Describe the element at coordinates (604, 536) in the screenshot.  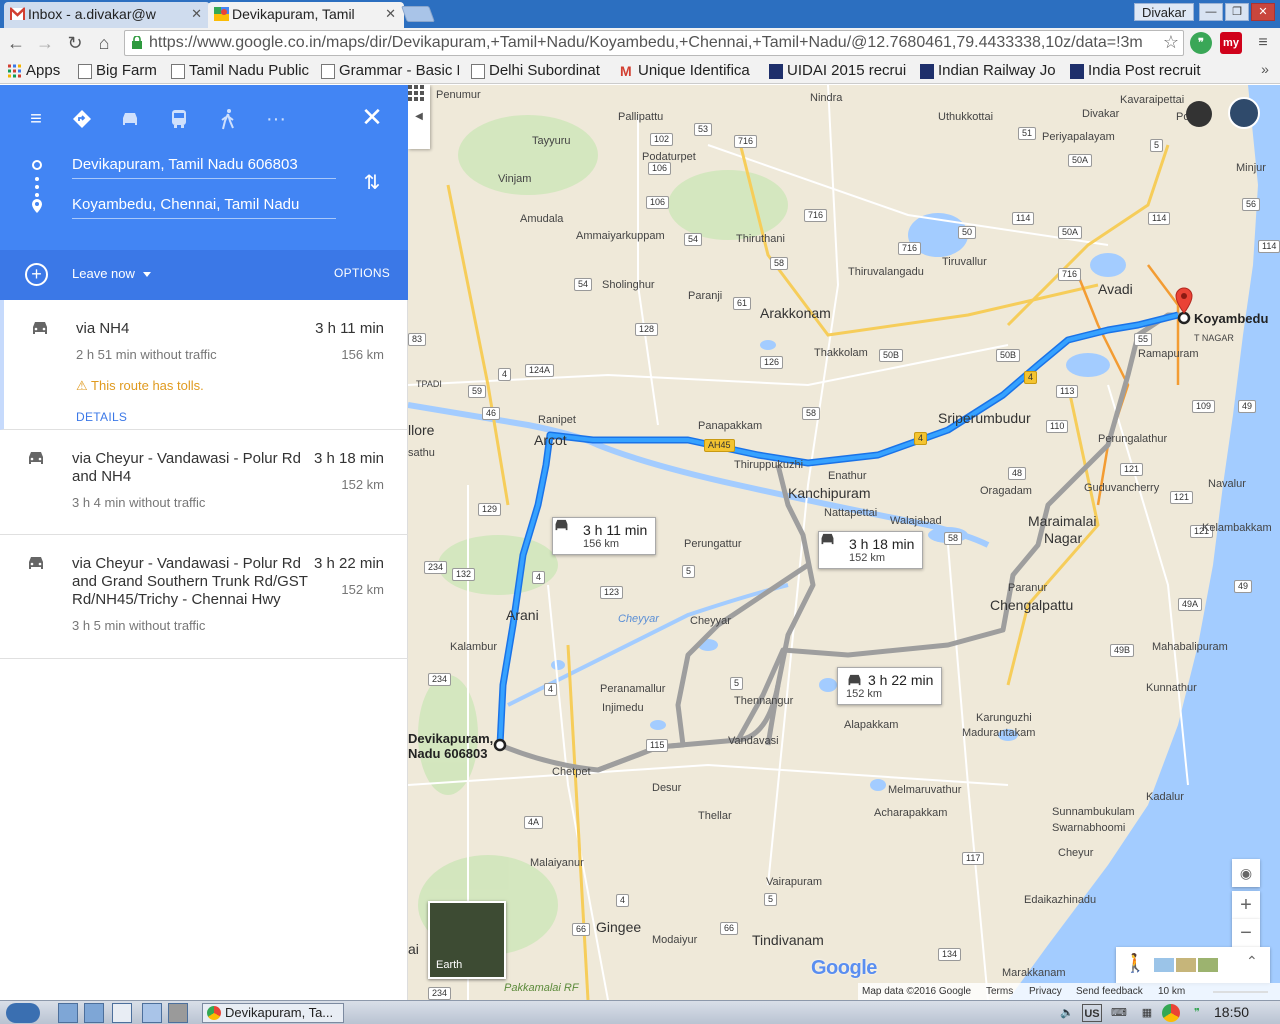
I see `route-callout-1: 3 h 11 min 156 km` at that location.